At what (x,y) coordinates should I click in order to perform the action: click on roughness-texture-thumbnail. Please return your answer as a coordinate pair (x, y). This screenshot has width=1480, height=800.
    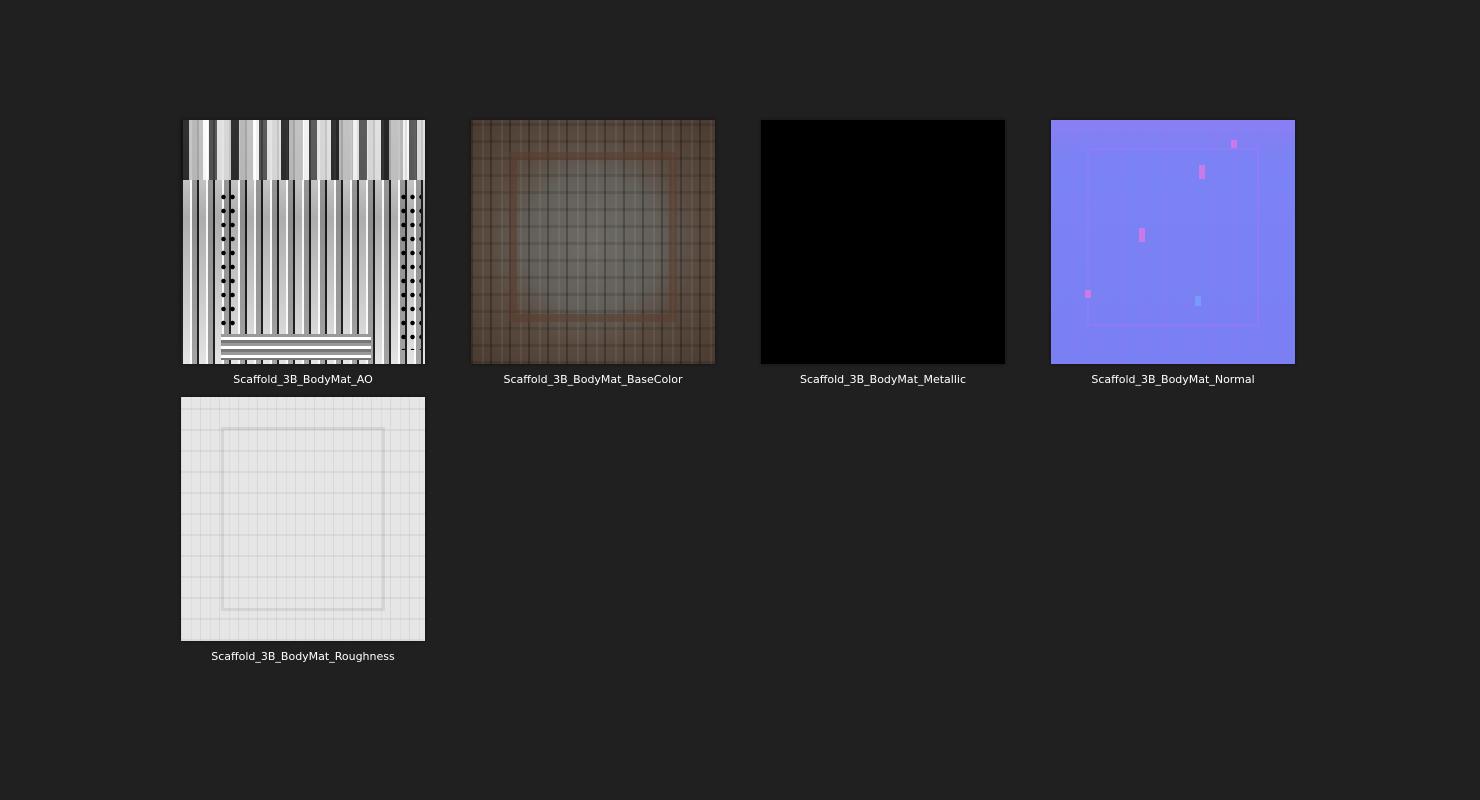
    Looking at the image, I should click on (303, 519).